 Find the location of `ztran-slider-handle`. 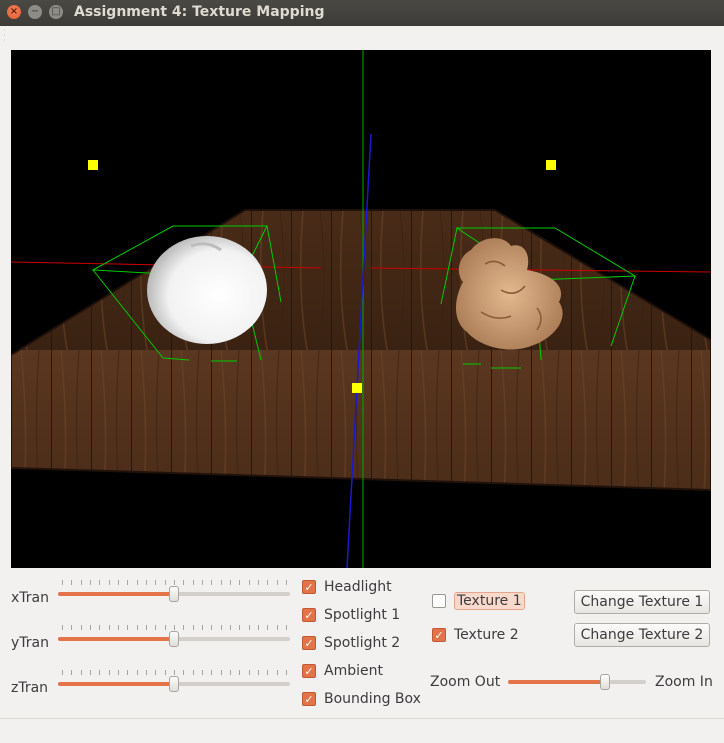

ztran-slider-handle is located at coordinates (174, 684).